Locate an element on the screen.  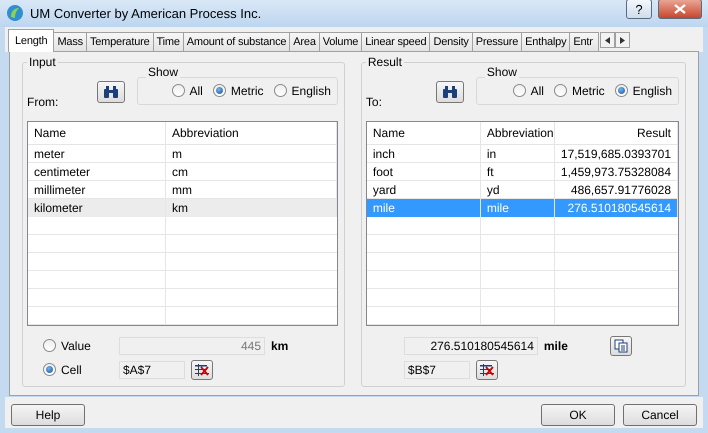
close-button is located at coordinates (680, 10).